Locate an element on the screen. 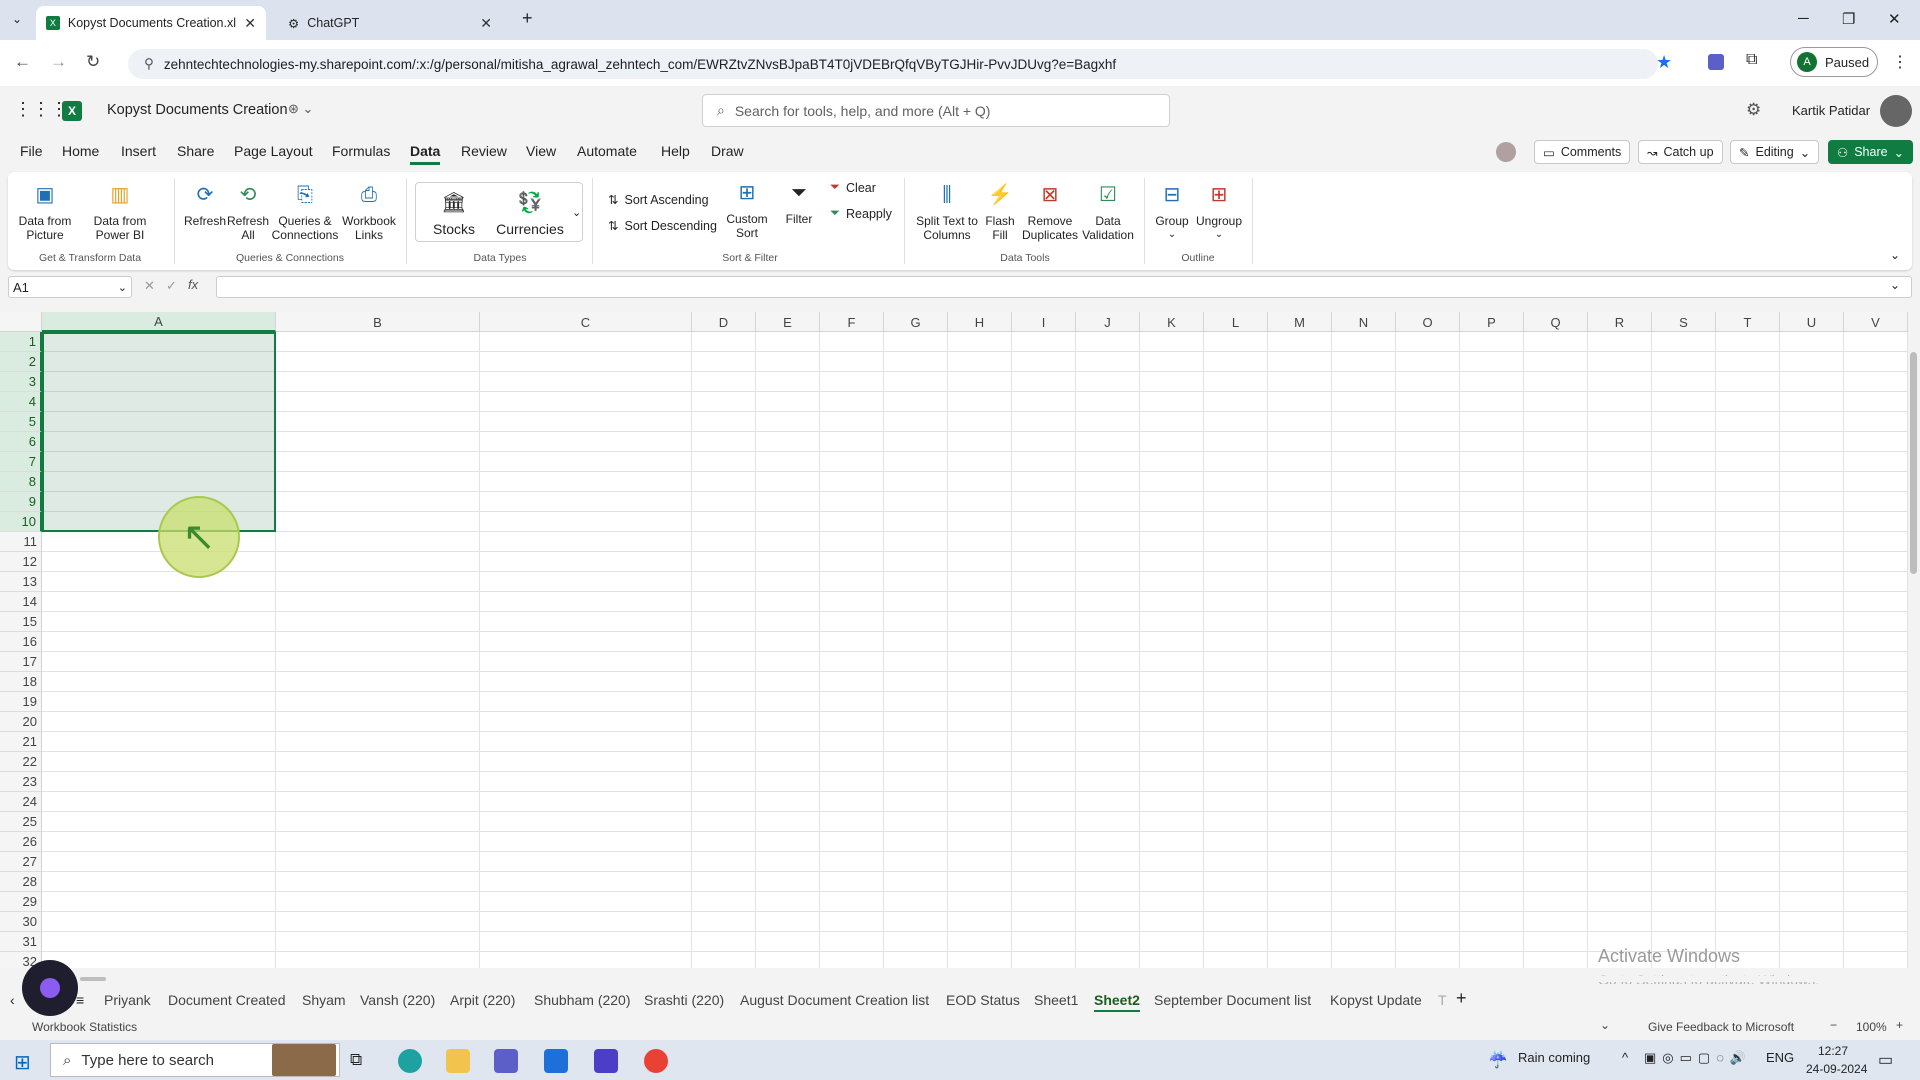 The width and height of the screenshot is (1920, 1080). browser-tab-chatgpt: ⚙ ChatGPT ✕ is located at coordinates (390, 23).